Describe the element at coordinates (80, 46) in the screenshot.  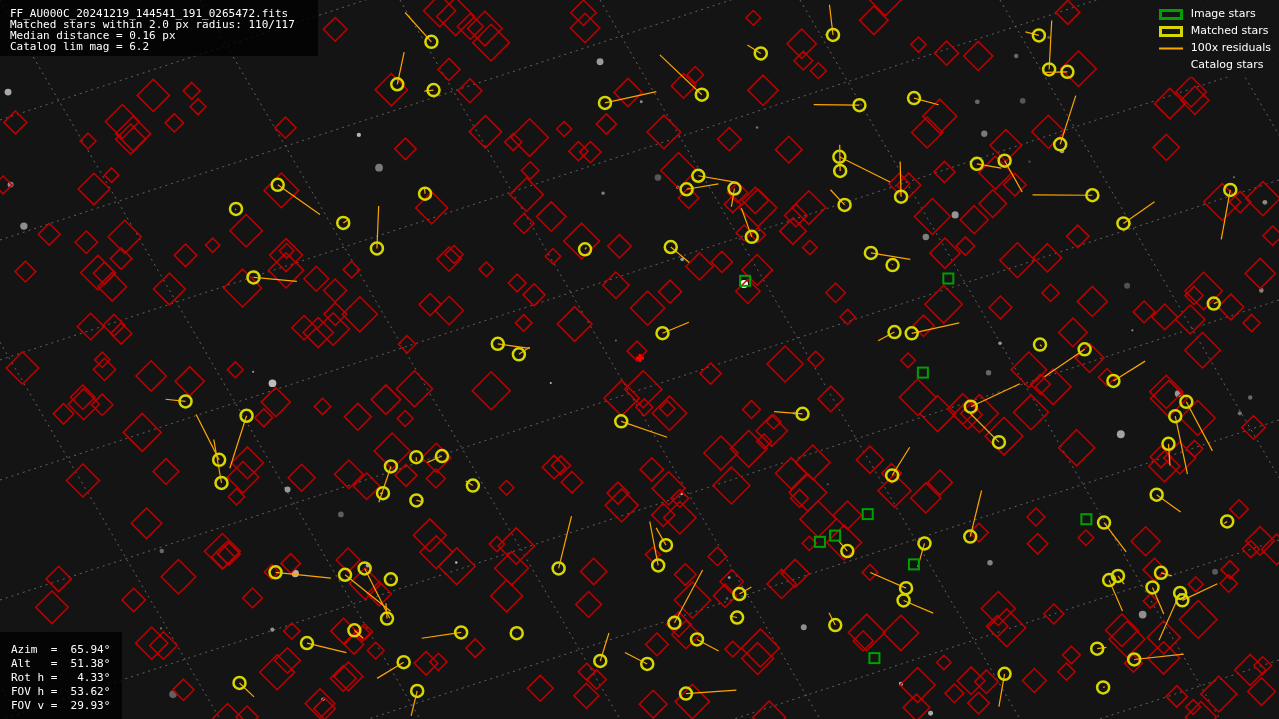
I see `info-text: Catalog lim mag = 6.2` at that location.